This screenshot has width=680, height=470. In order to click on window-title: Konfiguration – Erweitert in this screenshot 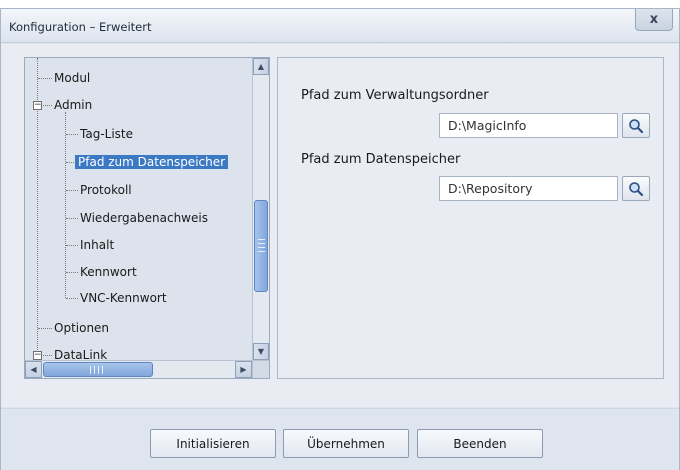, I will do `click(80, 27)`.